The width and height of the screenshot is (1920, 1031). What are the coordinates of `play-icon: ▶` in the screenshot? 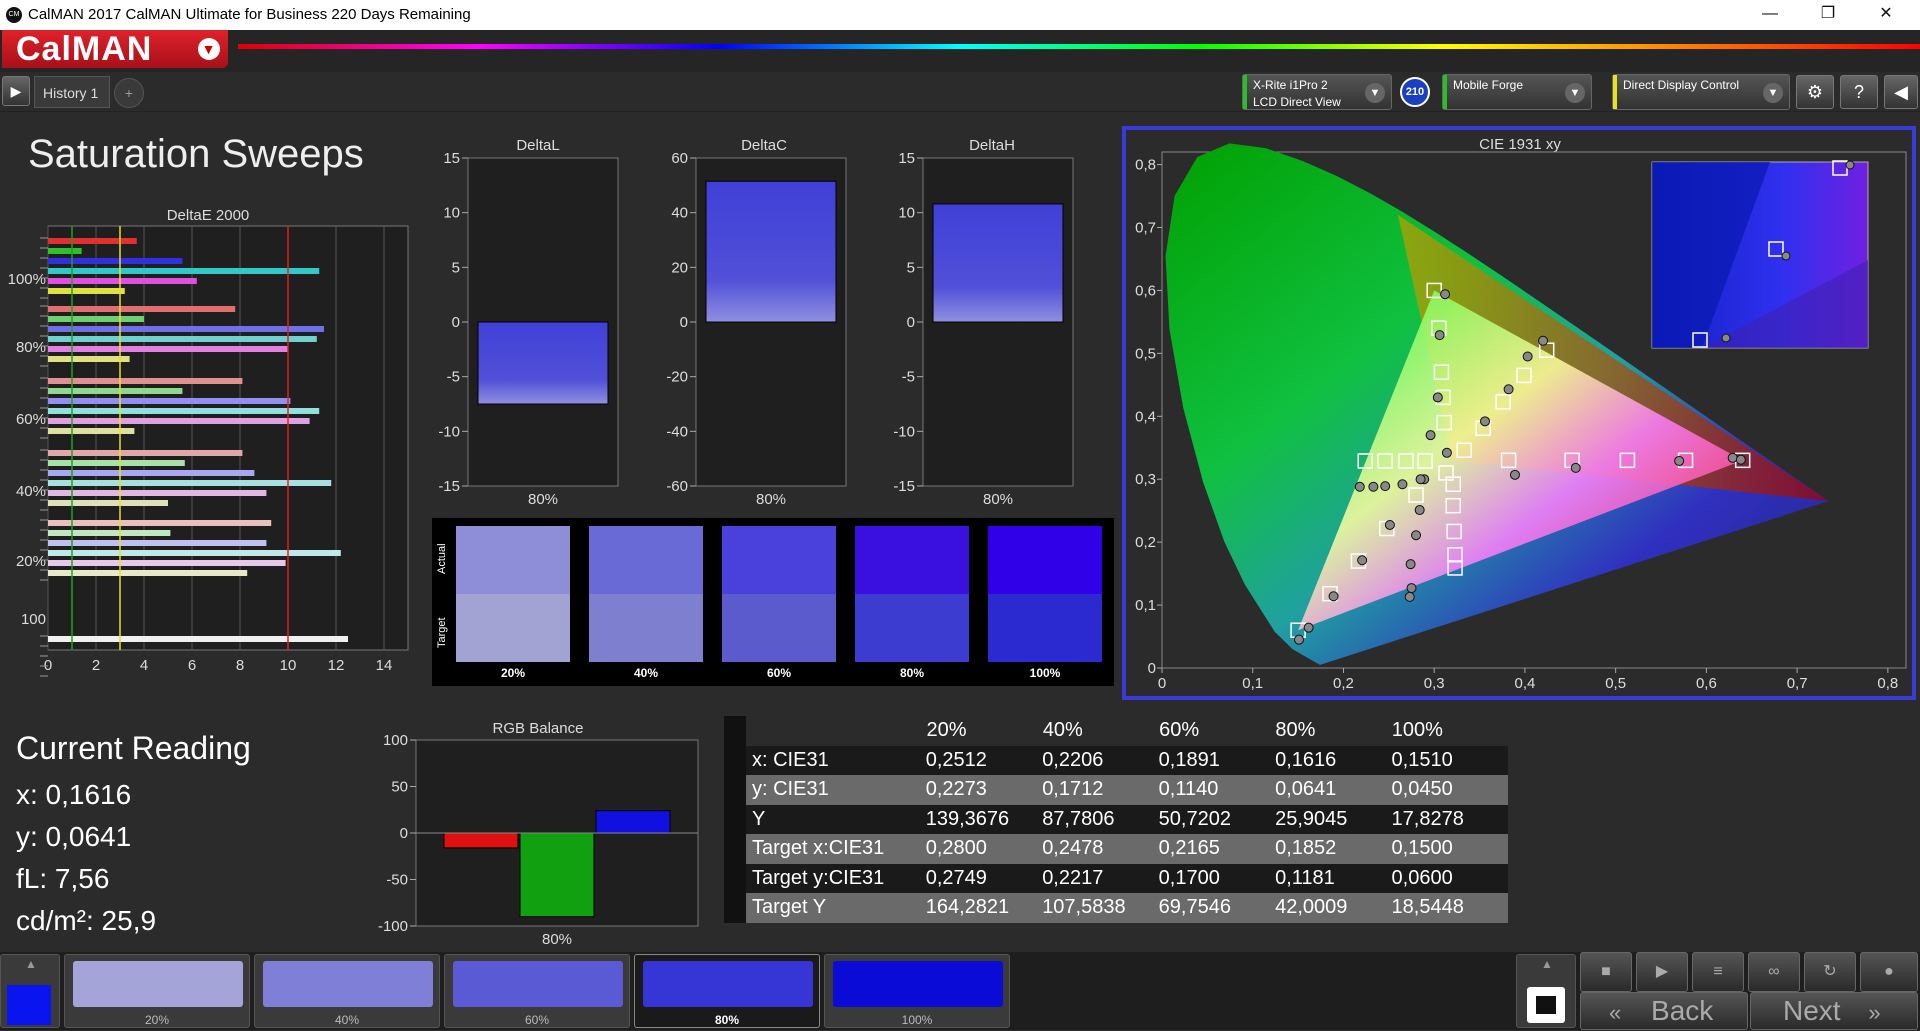 It's located at (1662, 972).